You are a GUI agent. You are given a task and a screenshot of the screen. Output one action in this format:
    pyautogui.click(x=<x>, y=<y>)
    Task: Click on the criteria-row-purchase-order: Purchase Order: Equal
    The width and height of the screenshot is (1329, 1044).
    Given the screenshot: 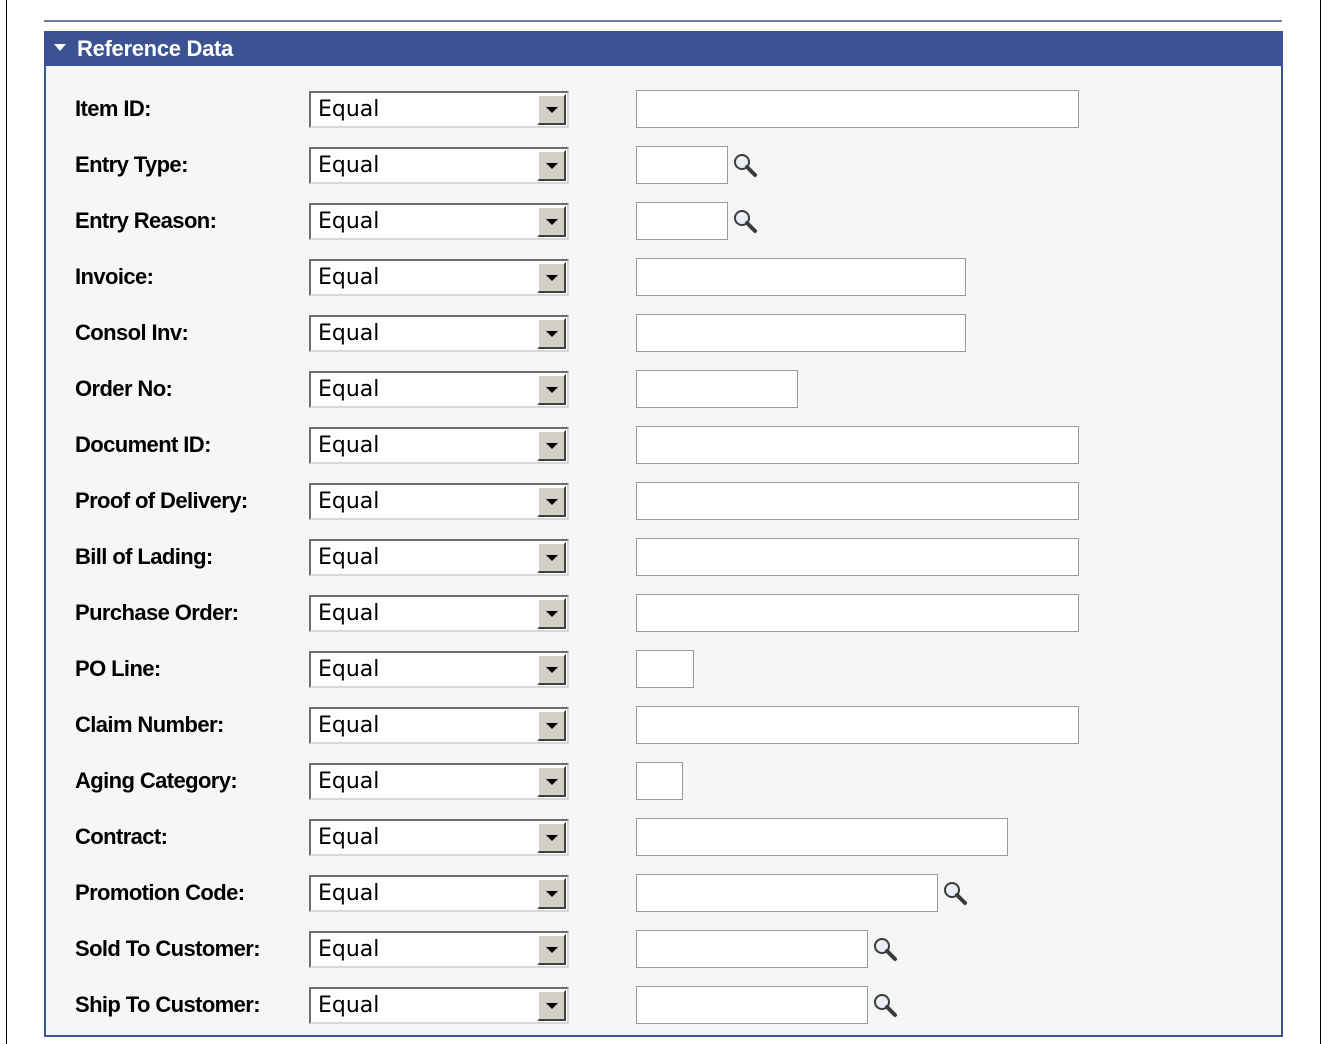 What is the action you would take?
    pyautogui.click(x=663, y=613)
    